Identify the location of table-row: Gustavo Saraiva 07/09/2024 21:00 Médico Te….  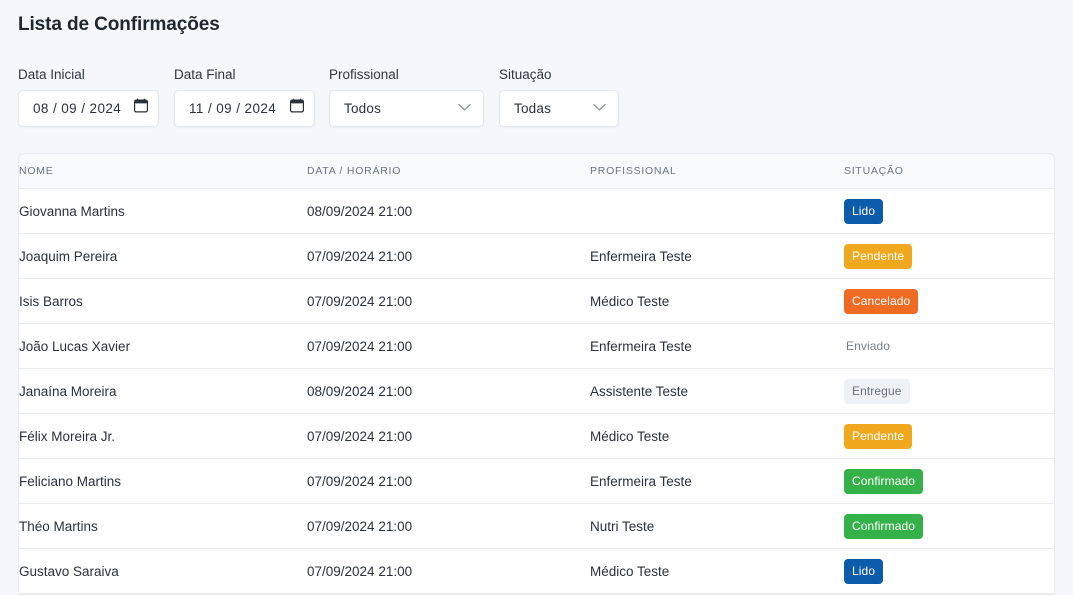
(536, 571).